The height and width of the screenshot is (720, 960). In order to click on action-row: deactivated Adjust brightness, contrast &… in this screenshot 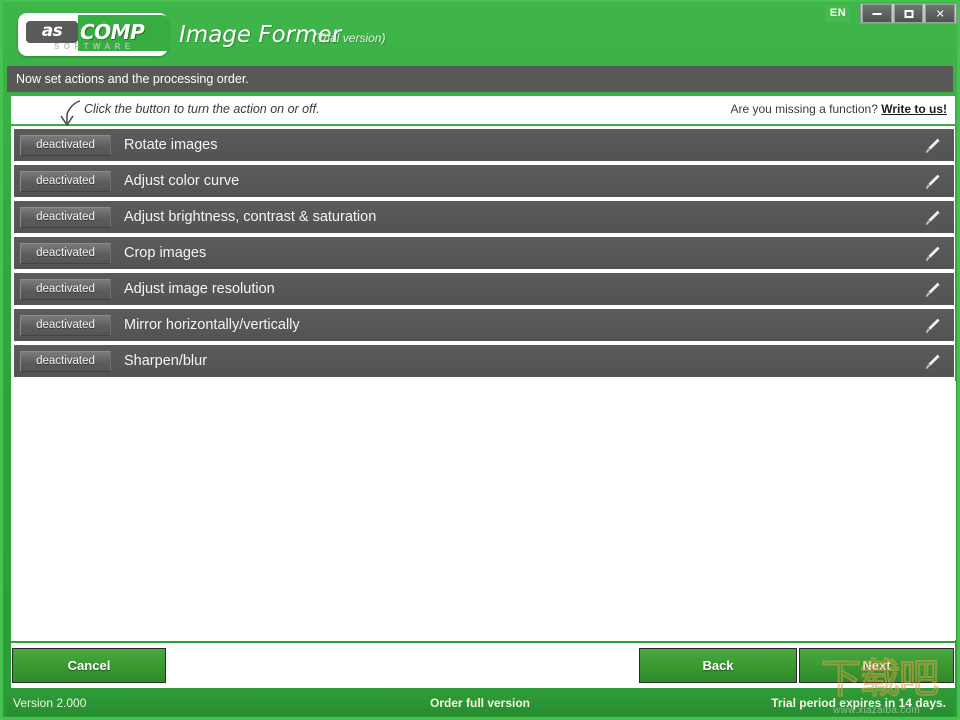, I will do `click(484, 217)`.